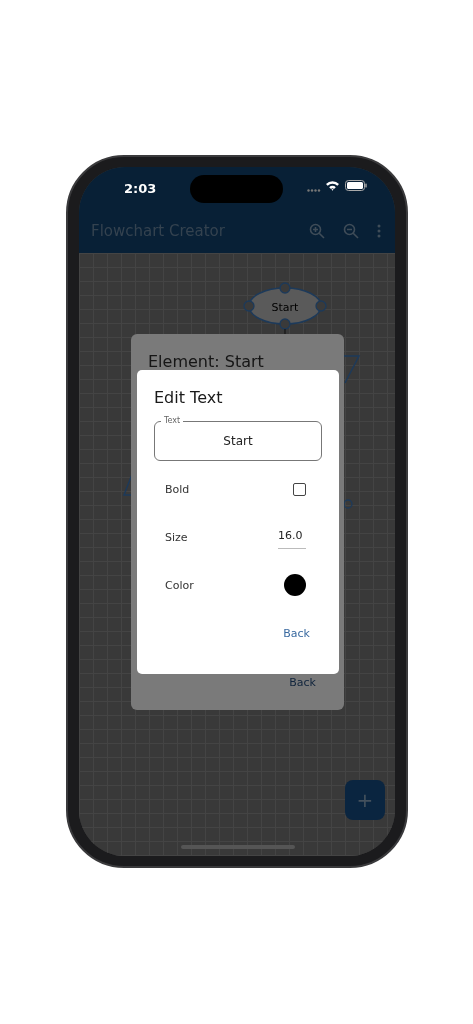 This screenshot has width=473, height=1024. Describe the element at coordinates (299, 489) in the screenshot. I see `bold-checkbox` at that location.